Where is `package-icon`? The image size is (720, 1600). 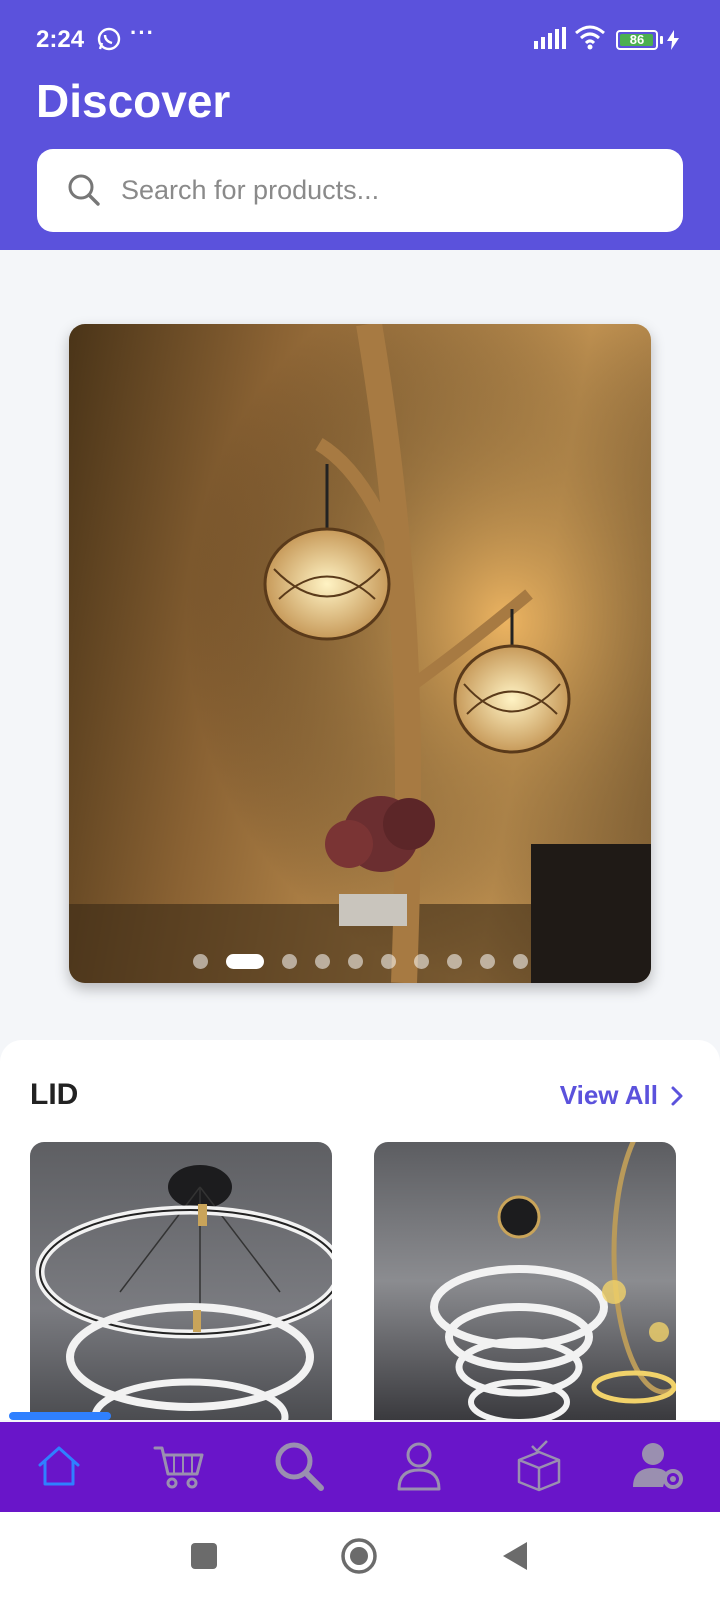
package-icon is located at coordinates (539, 1466).